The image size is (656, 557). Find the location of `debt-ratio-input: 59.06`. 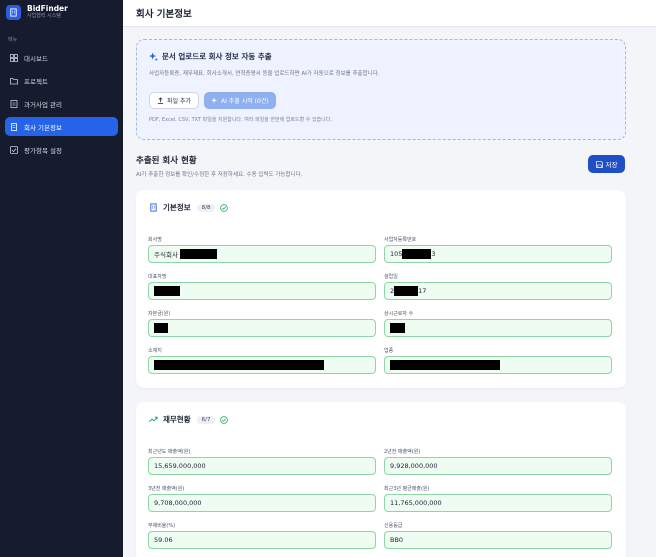

debt-ratio-input: 59.06 is located at coordinates (262, 540).